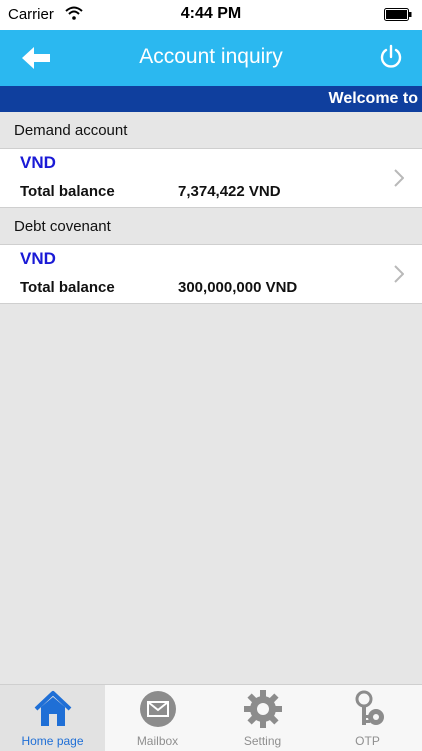  I want to click on tab-home: Home page, so click(52, 718).